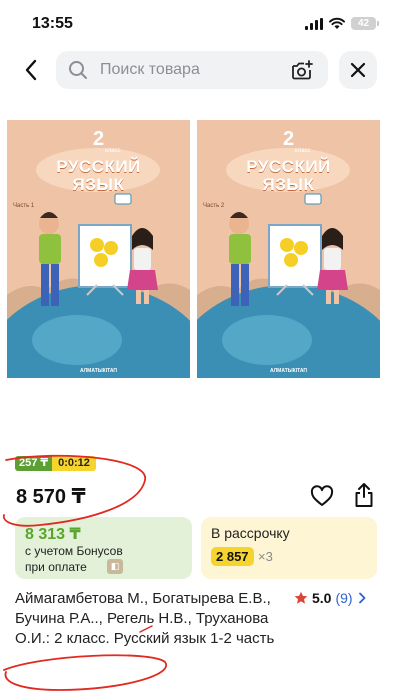 This screenshot has height=699, width=394. Describe the element at coordinates (51, 497) in the screenshot. I see `product-price: 8 570 ₸` at that location.